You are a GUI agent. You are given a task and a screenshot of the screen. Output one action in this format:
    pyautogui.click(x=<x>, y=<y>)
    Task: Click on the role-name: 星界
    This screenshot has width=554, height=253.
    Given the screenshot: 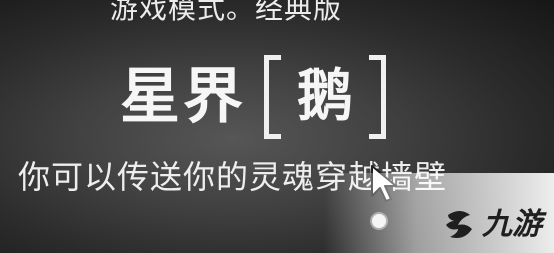 What is the action you would take?
    pyautogui.click(x=183, y=97)
    